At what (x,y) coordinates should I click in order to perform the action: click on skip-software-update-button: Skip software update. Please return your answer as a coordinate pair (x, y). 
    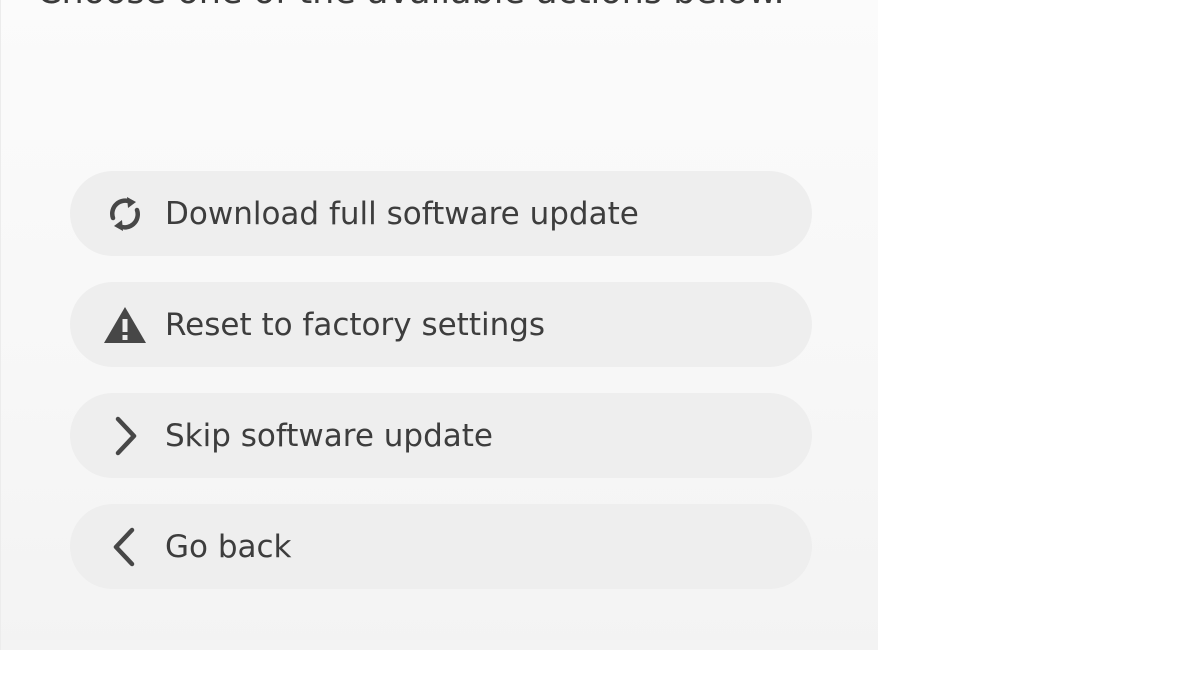
    Looking at the image, I should click on (441, 435).